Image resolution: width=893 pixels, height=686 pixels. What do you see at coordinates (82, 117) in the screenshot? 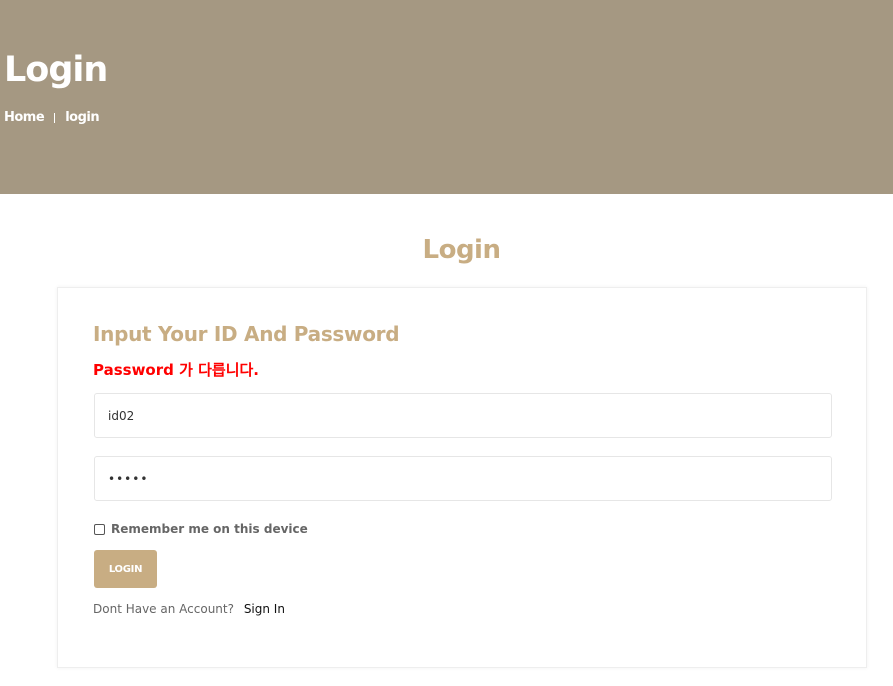
I see `breadcrumb-current: login` at bounding box center [82, 117].